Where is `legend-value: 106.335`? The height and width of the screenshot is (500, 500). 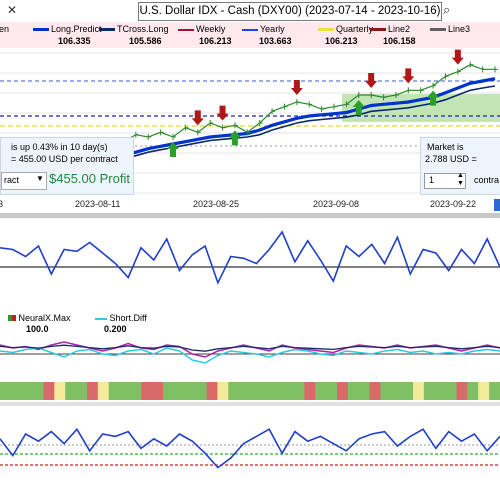 legend-value: 106.335 is located at coordinates (74, 41).